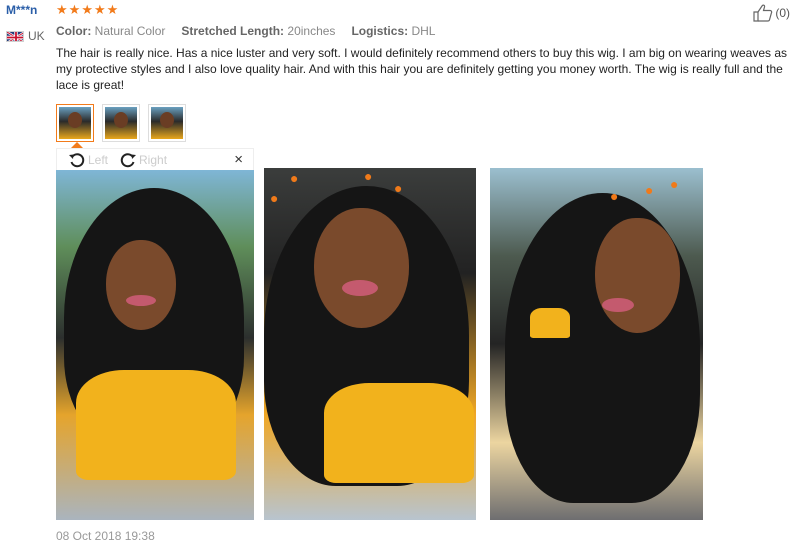 The image size is (800, 548). I want to click on rotate-right-button: Right, so click(142, 160).